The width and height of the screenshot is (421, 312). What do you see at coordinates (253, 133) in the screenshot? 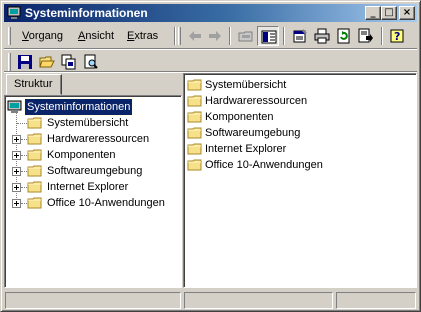
I see `list-item-label: Softwareumgebung` at bounding box center [253, 133].